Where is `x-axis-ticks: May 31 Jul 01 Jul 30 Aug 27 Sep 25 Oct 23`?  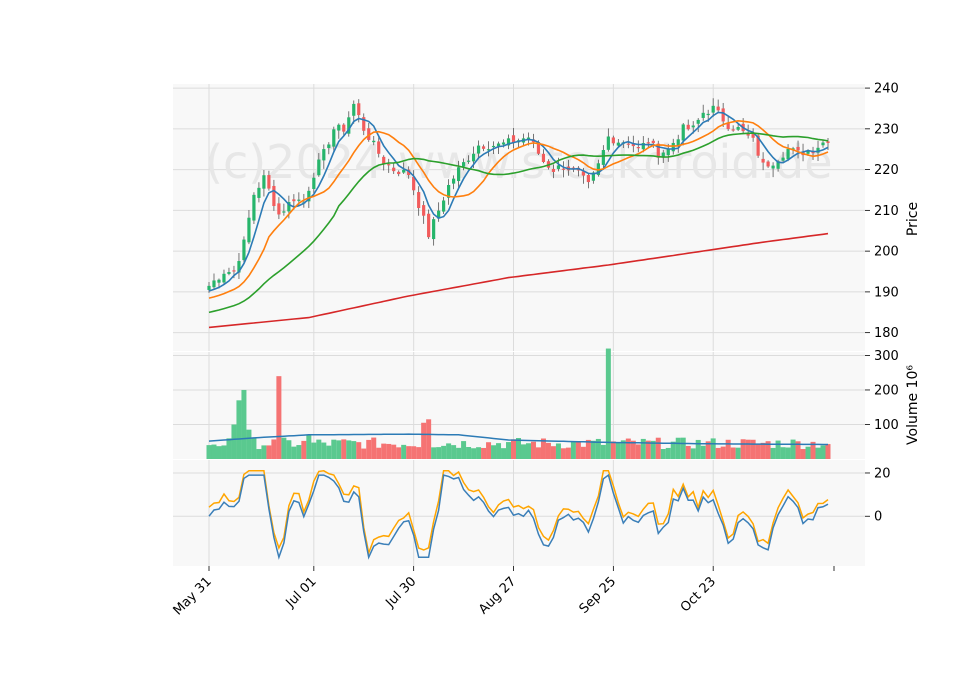 x-axis-ticks: May 31 Jul 01 Jul 30 Aug 27 Sep 25 Oct 23 is located at coordinates (503, 592).